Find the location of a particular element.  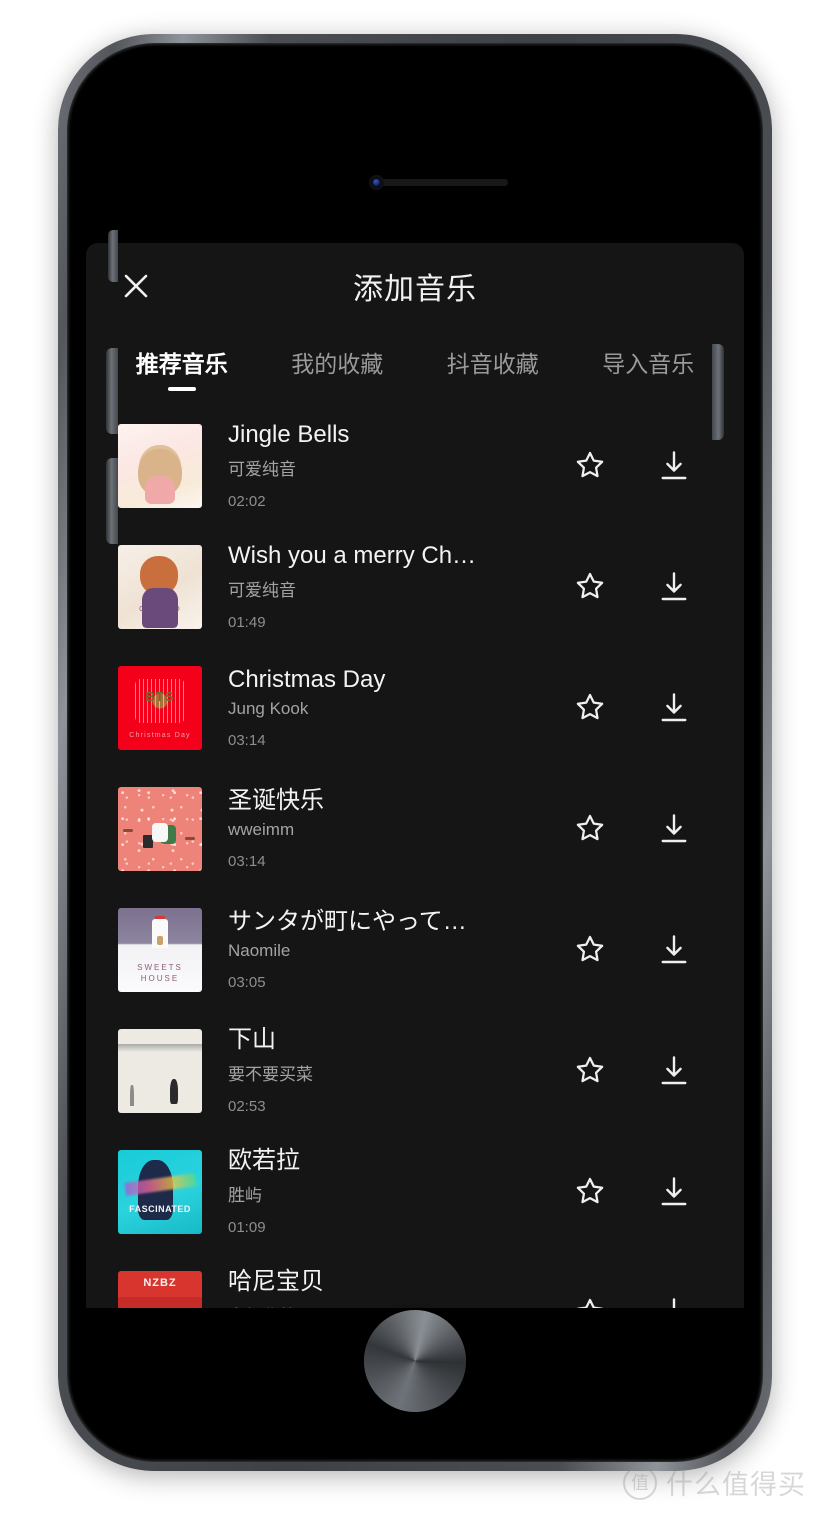

tab-recommended: 推荐音乐 is located at coordinates (182, 369).